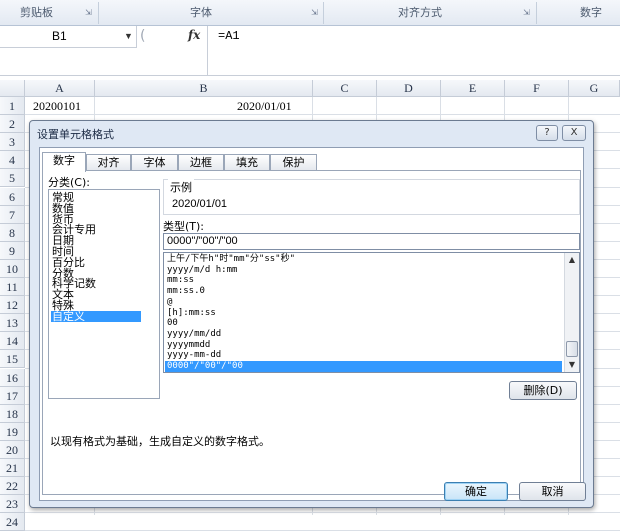  I want to click on row-header: 8, so click(12, 232).